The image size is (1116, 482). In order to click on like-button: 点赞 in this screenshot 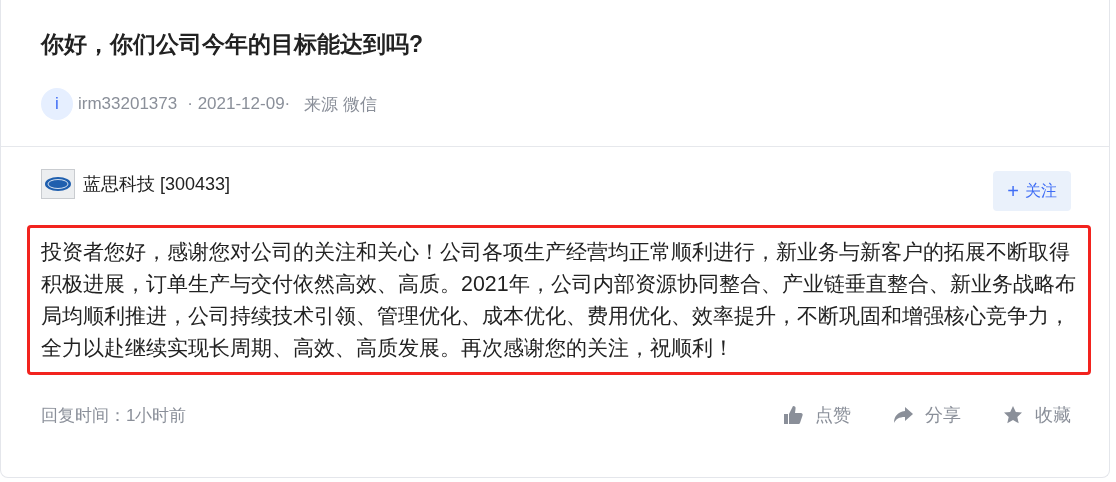, I will do `click(817, 415)`.